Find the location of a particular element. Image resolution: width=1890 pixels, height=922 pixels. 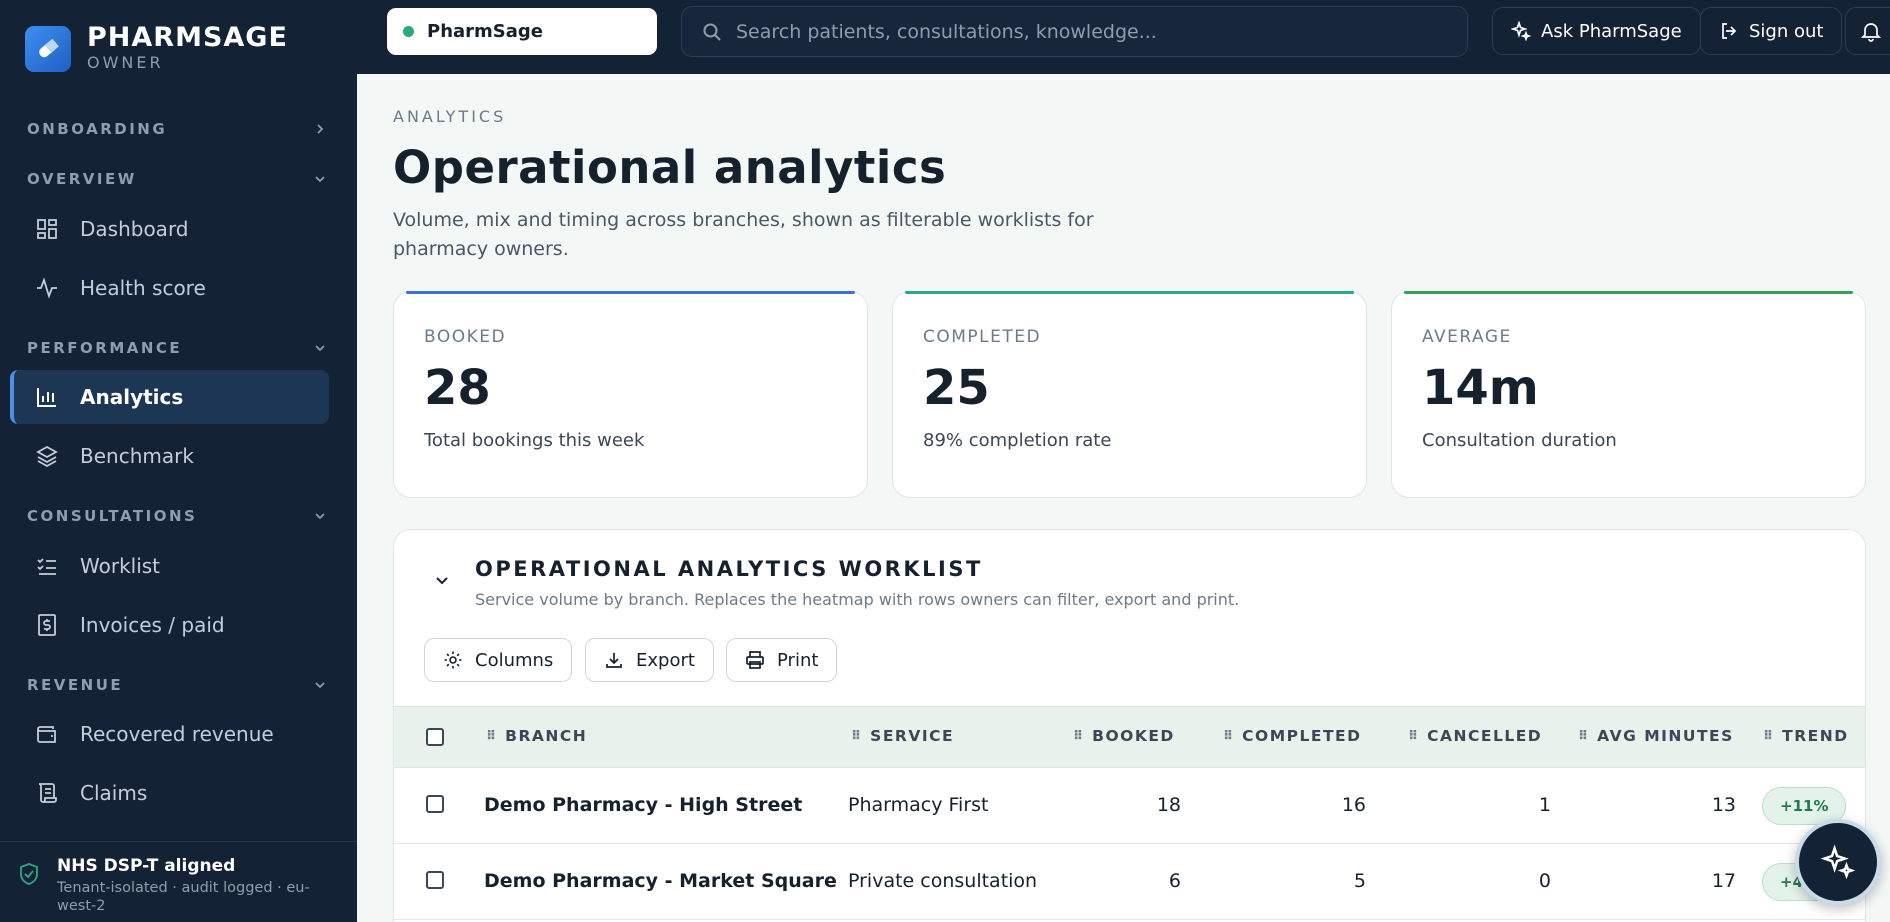

section-onboarding: ONBOARDING is located at coordinates (177, 129).